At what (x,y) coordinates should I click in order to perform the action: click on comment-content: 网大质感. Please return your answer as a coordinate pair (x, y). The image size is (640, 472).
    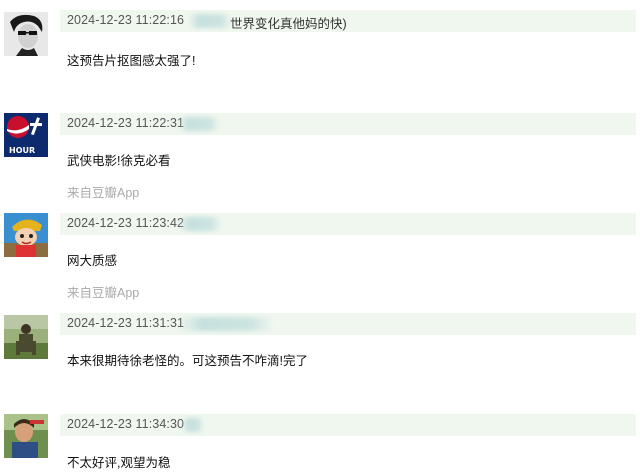
    Looking at the image, I should click on (92, 261).